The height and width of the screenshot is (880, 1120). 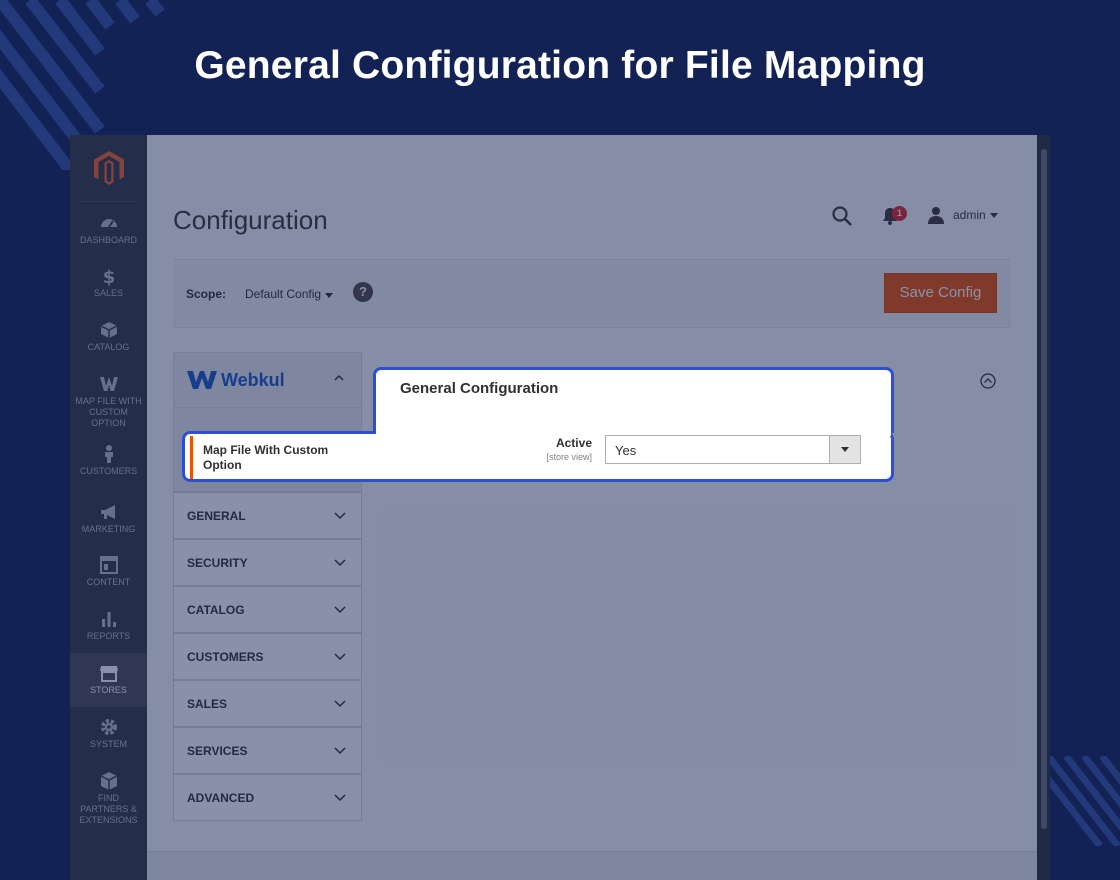 What do you see at coordinates (108, 384) in the screenshot?
I see `webkul-icon` at bounding box center [108, 384].